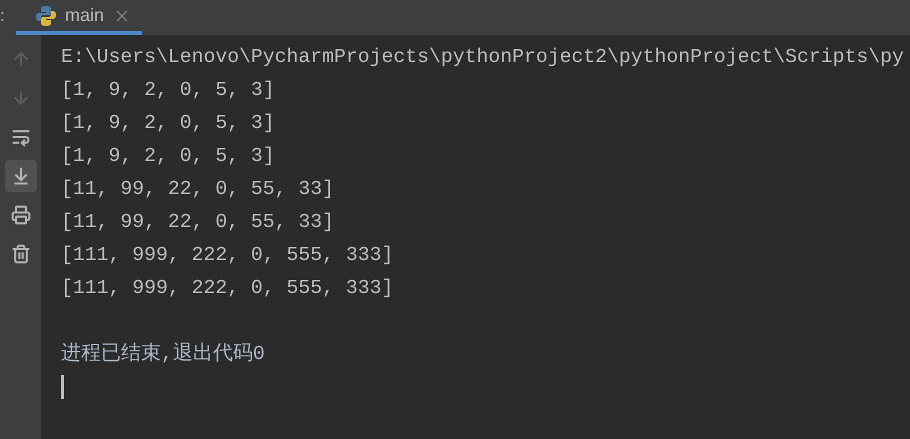  Describe the element at coordinates (20, 176) in the screenshot. I see `scroll-to-end-button` at that location.